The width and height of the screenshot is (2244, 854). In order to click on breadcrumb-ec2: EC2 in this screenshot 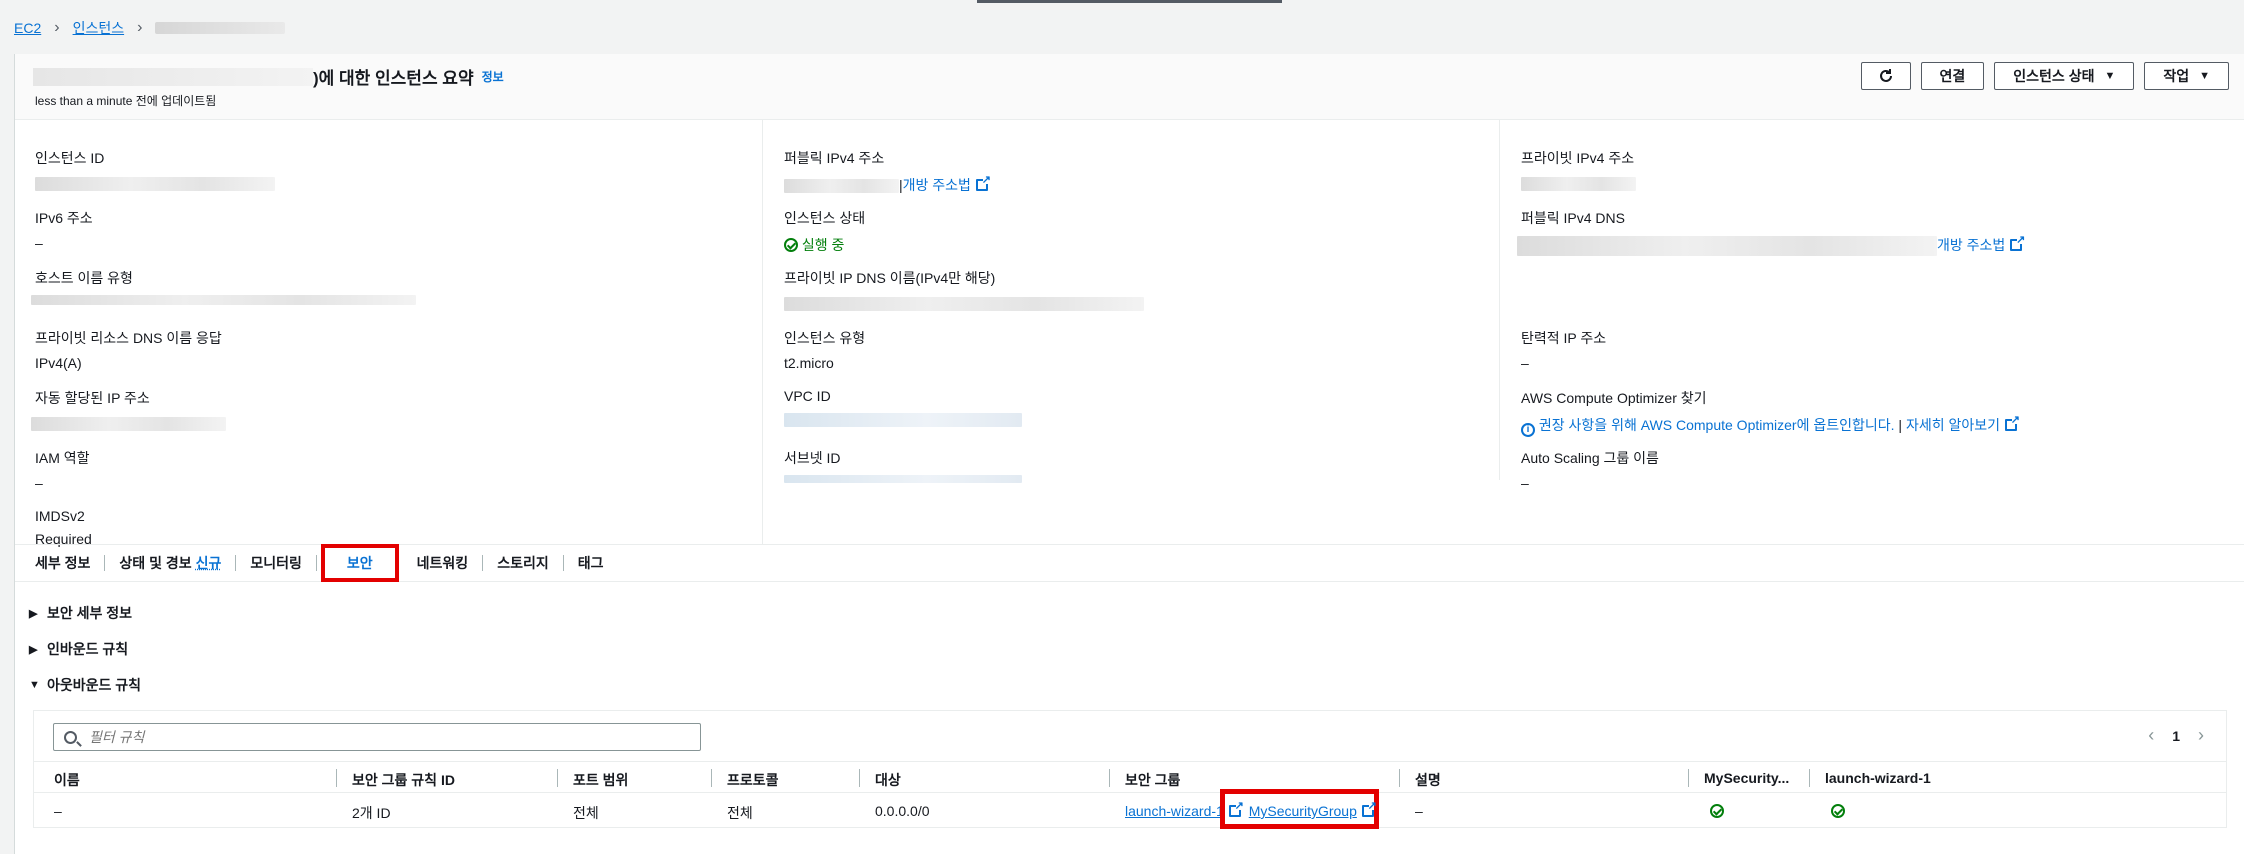, I will do `click(27, 28)`.